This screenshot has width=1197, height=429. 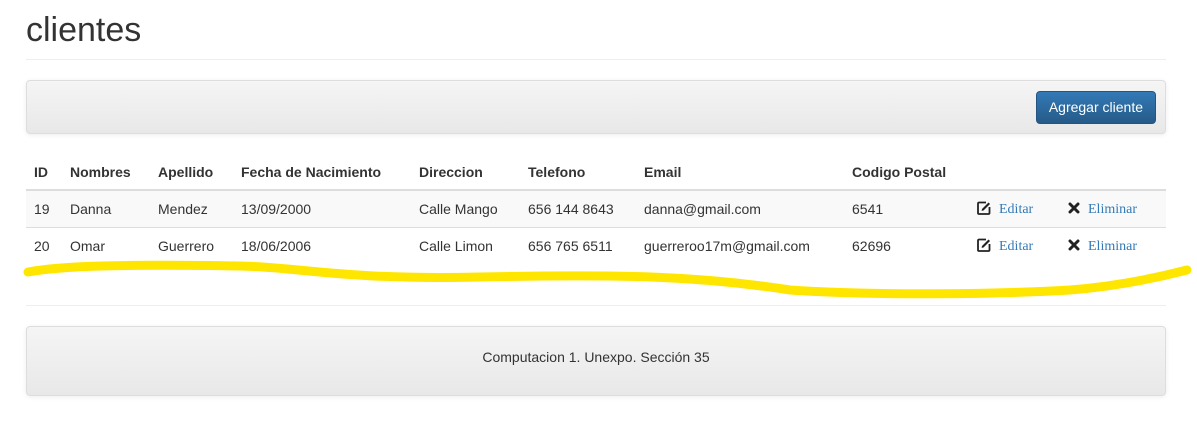 I want to click on cell-codigo-postal: 62696, so click(x=906, y=245).